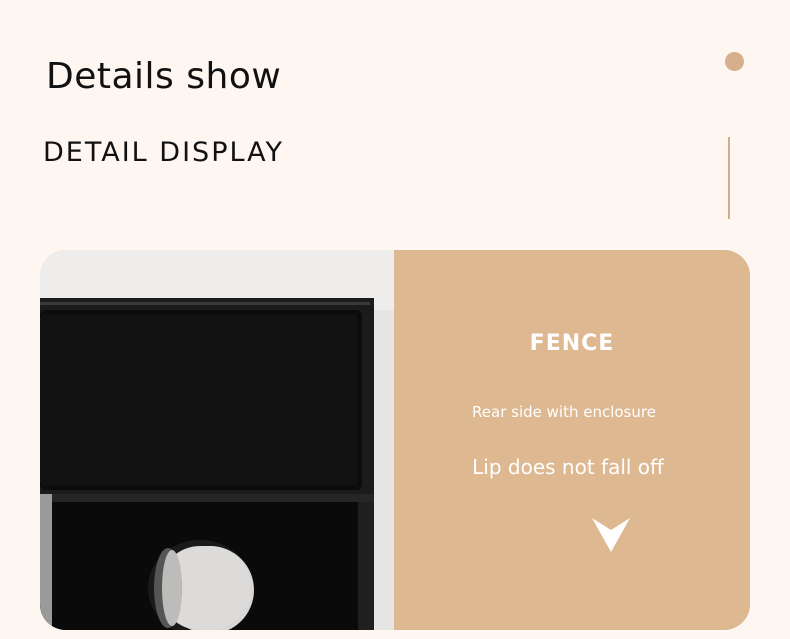 The image size is (790, 639). I want to click on feature-heading: FENCE, so click(572, 343).